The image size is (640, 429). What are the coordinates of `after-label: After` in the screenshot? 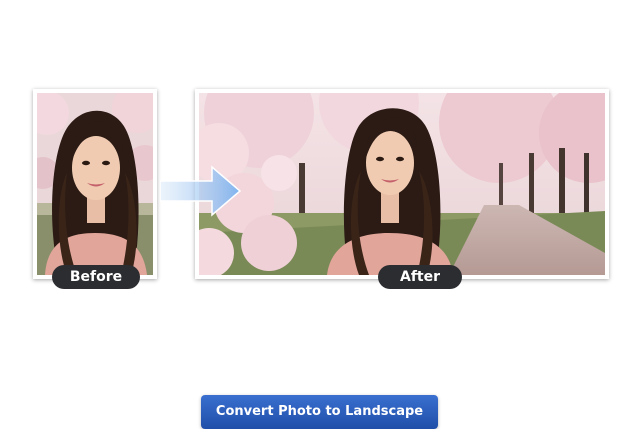 It's located at (420, 277).